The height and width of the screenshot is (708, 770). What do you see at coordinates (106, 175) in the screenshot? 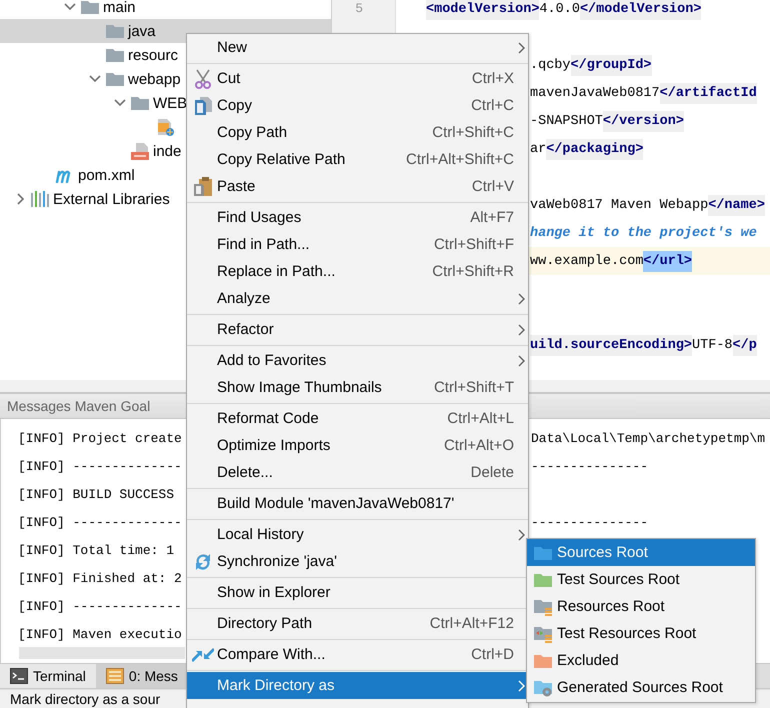
I see `tree-item-label: pom.xml` at bounding box center [106, 175].